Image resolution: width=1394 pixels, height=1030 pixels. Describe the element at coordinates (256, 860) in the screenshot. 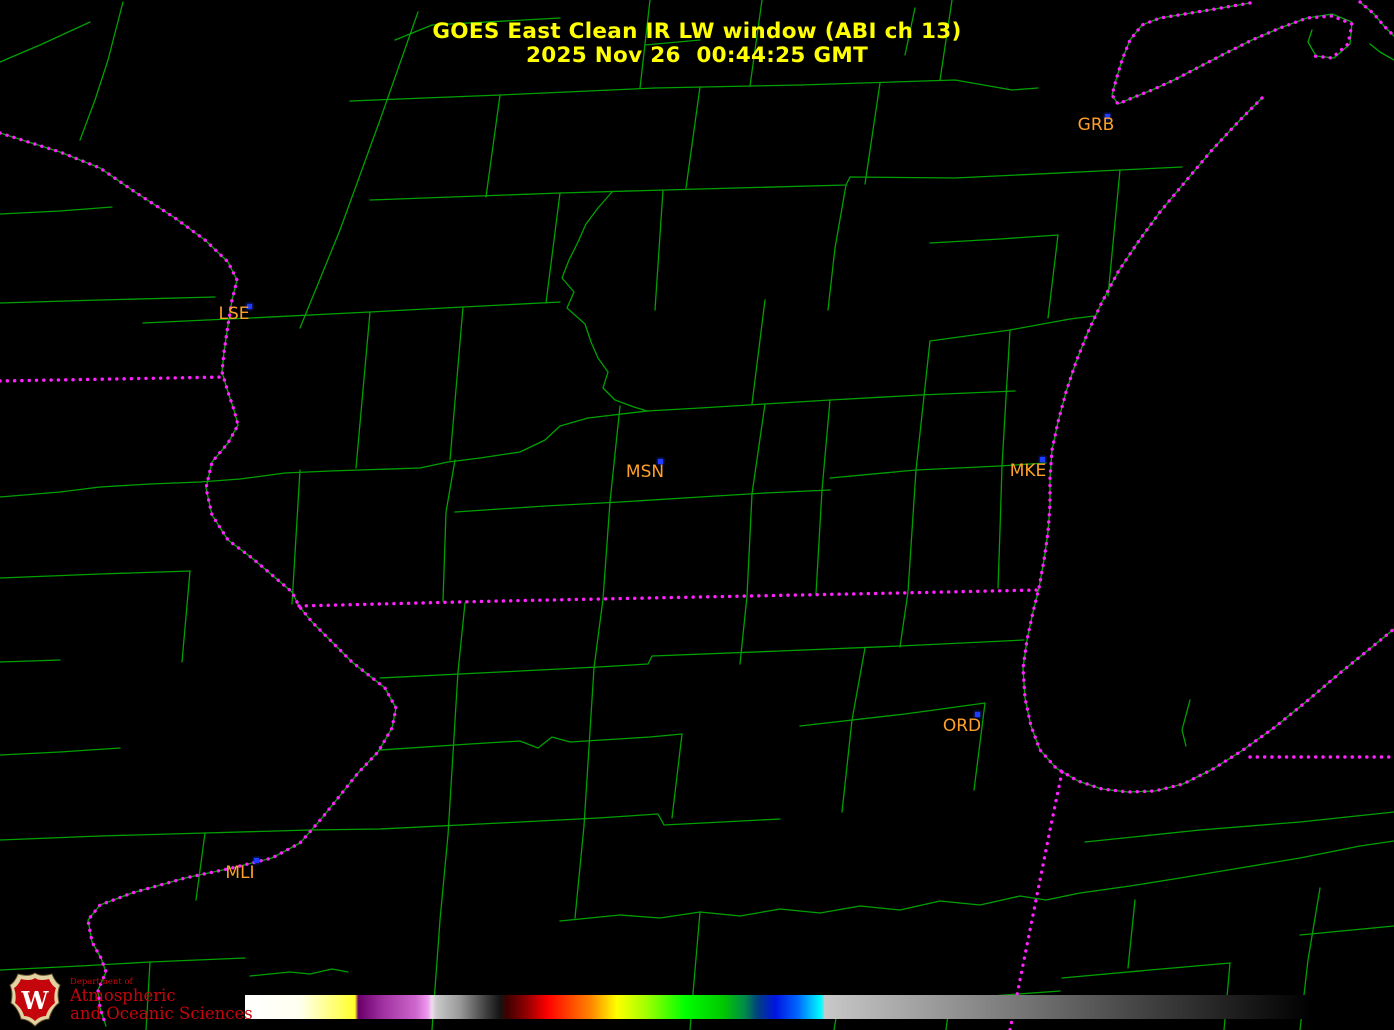

I see `station-dot-MLI` at that location.